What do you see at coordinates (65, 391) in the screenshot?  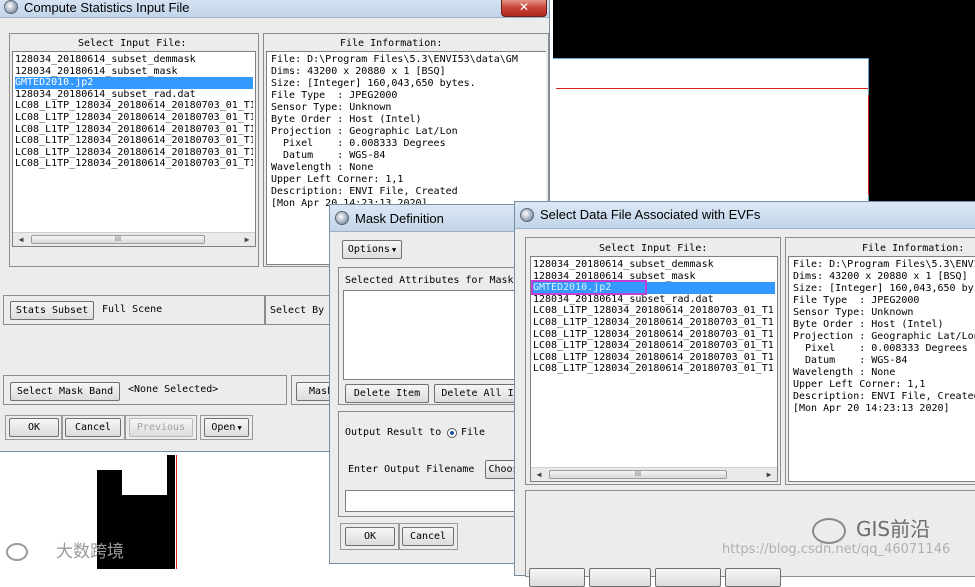 I see `select-mask-band-button: Select Mask Band` at bounding box center [65, 391].